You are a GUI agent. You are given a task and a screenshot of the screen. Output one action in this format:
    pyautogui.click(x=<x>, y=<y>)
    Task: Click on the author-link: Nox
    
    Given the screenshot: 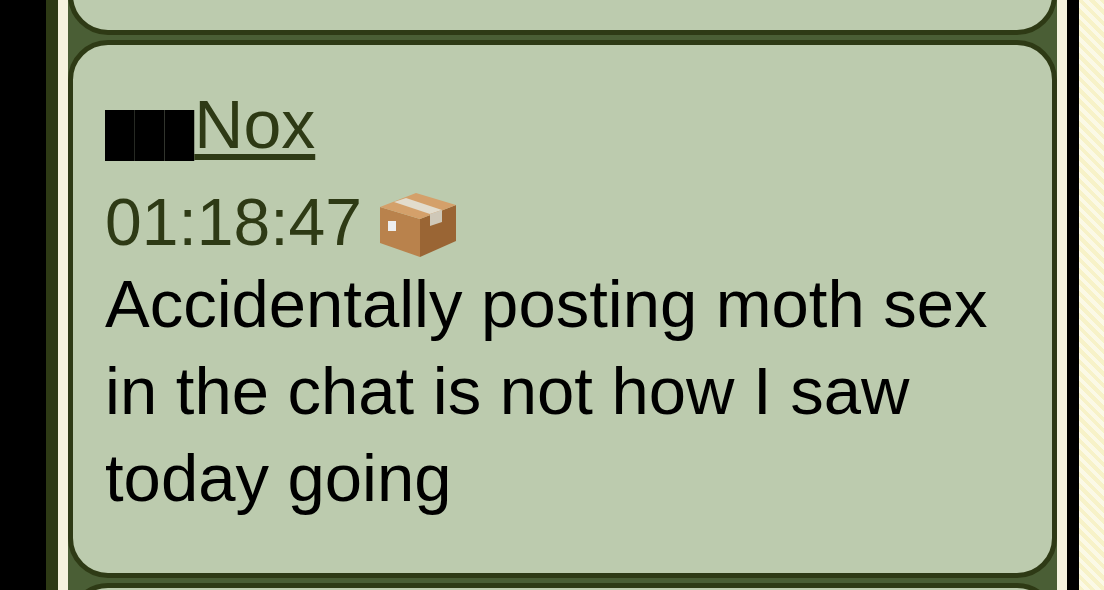 What is the action you would take?
    pyautogui.click(x=255, y=124)
    